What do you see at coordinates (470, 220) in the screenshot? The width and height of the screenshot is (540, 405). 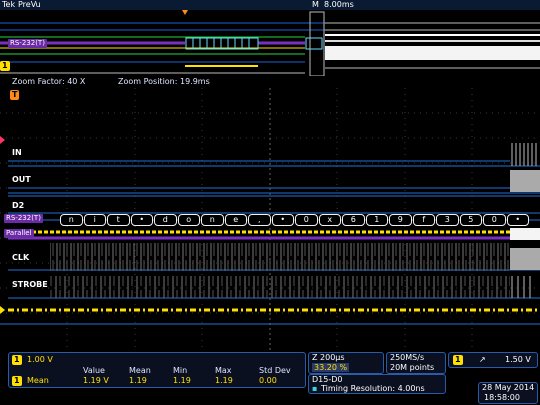 I see `decode-char: 5` at bounding box center [470, 220].